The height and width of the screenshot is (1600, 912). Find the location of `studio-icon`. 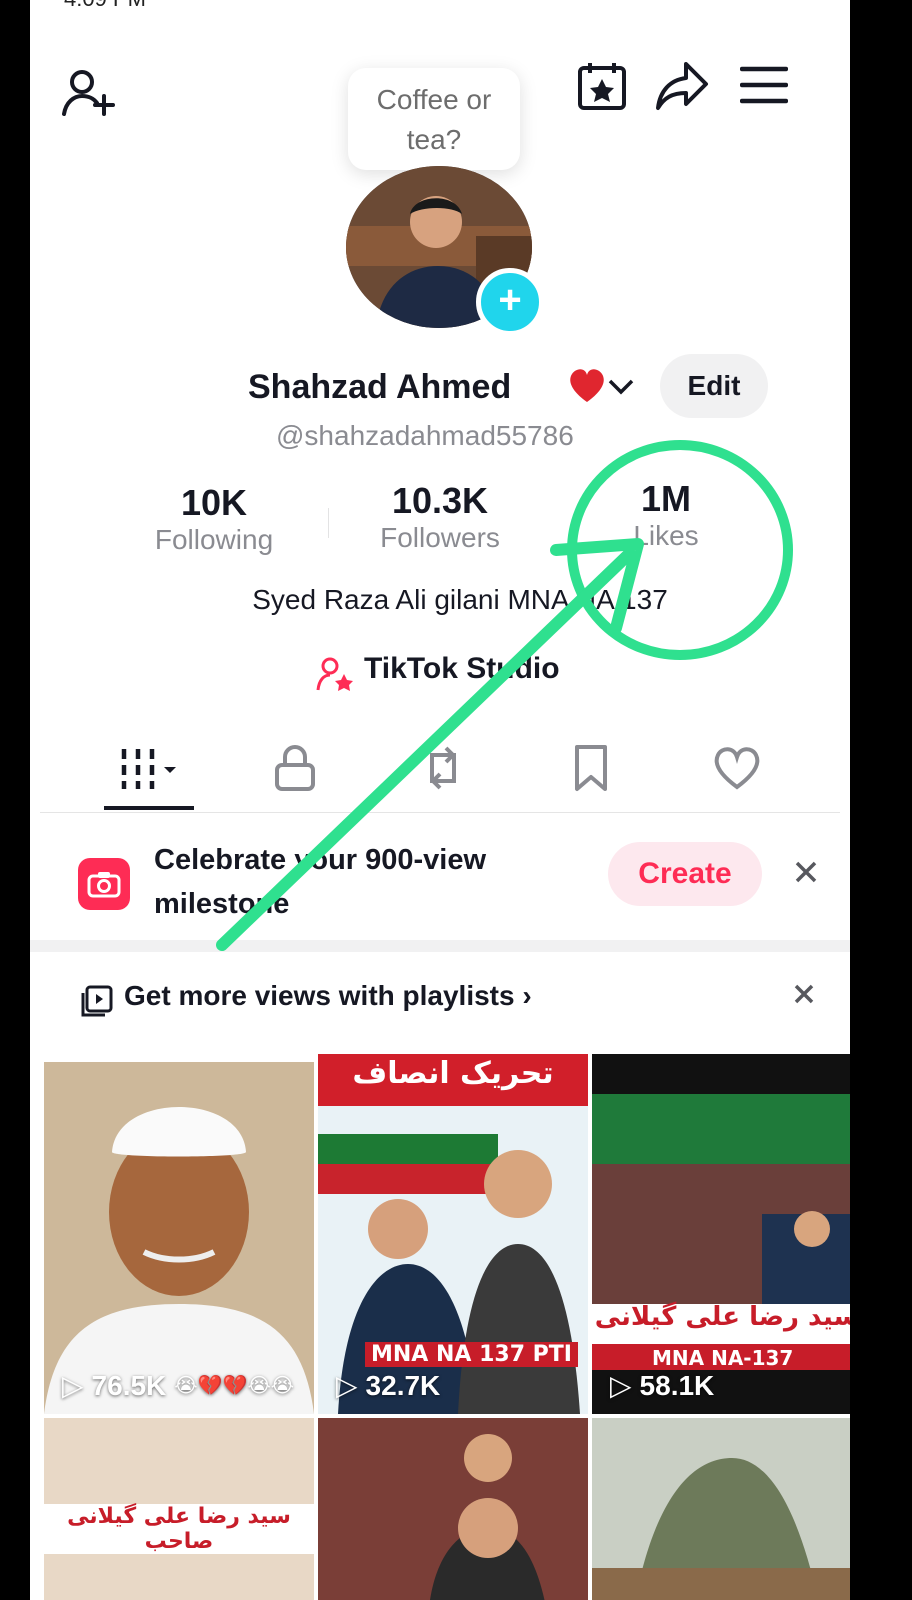

studio-icon is located at coordinates (336, 676).